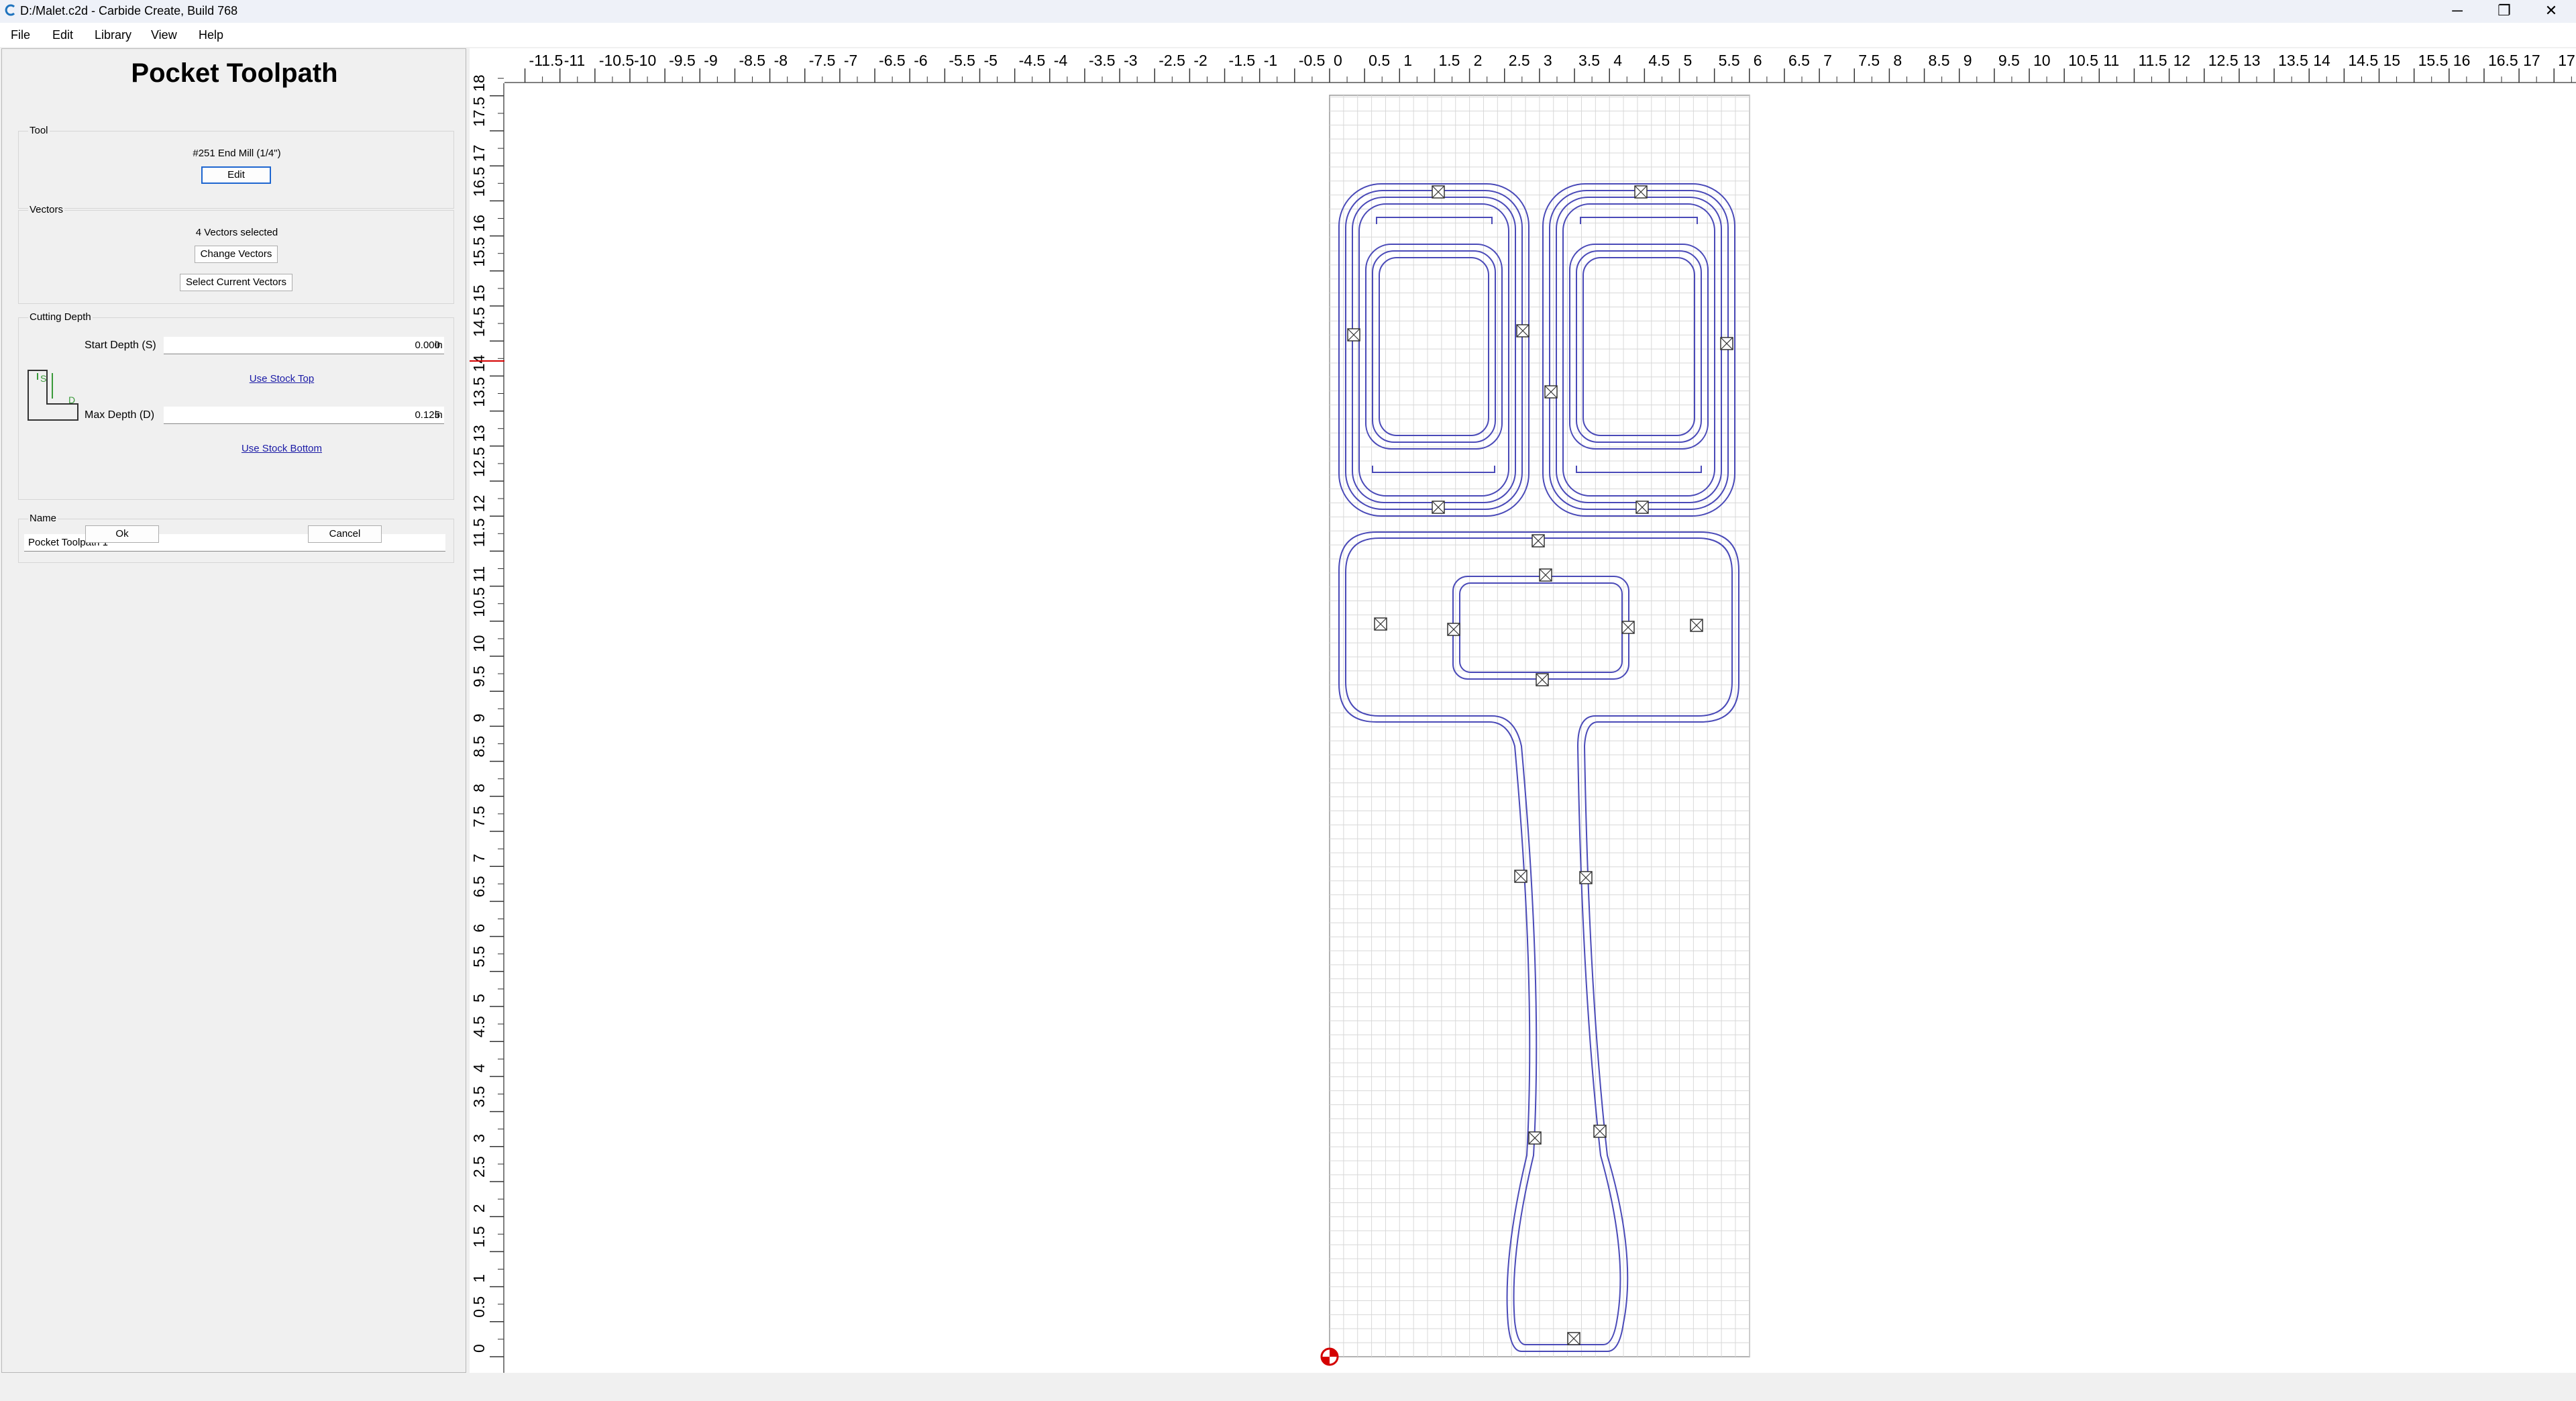 This screenshot has width=2576, height=1401. What do you see at coordinates (479, 929) in the screenshot?
I see `ruler-y-label: 6` at bounding box center [479, 929].